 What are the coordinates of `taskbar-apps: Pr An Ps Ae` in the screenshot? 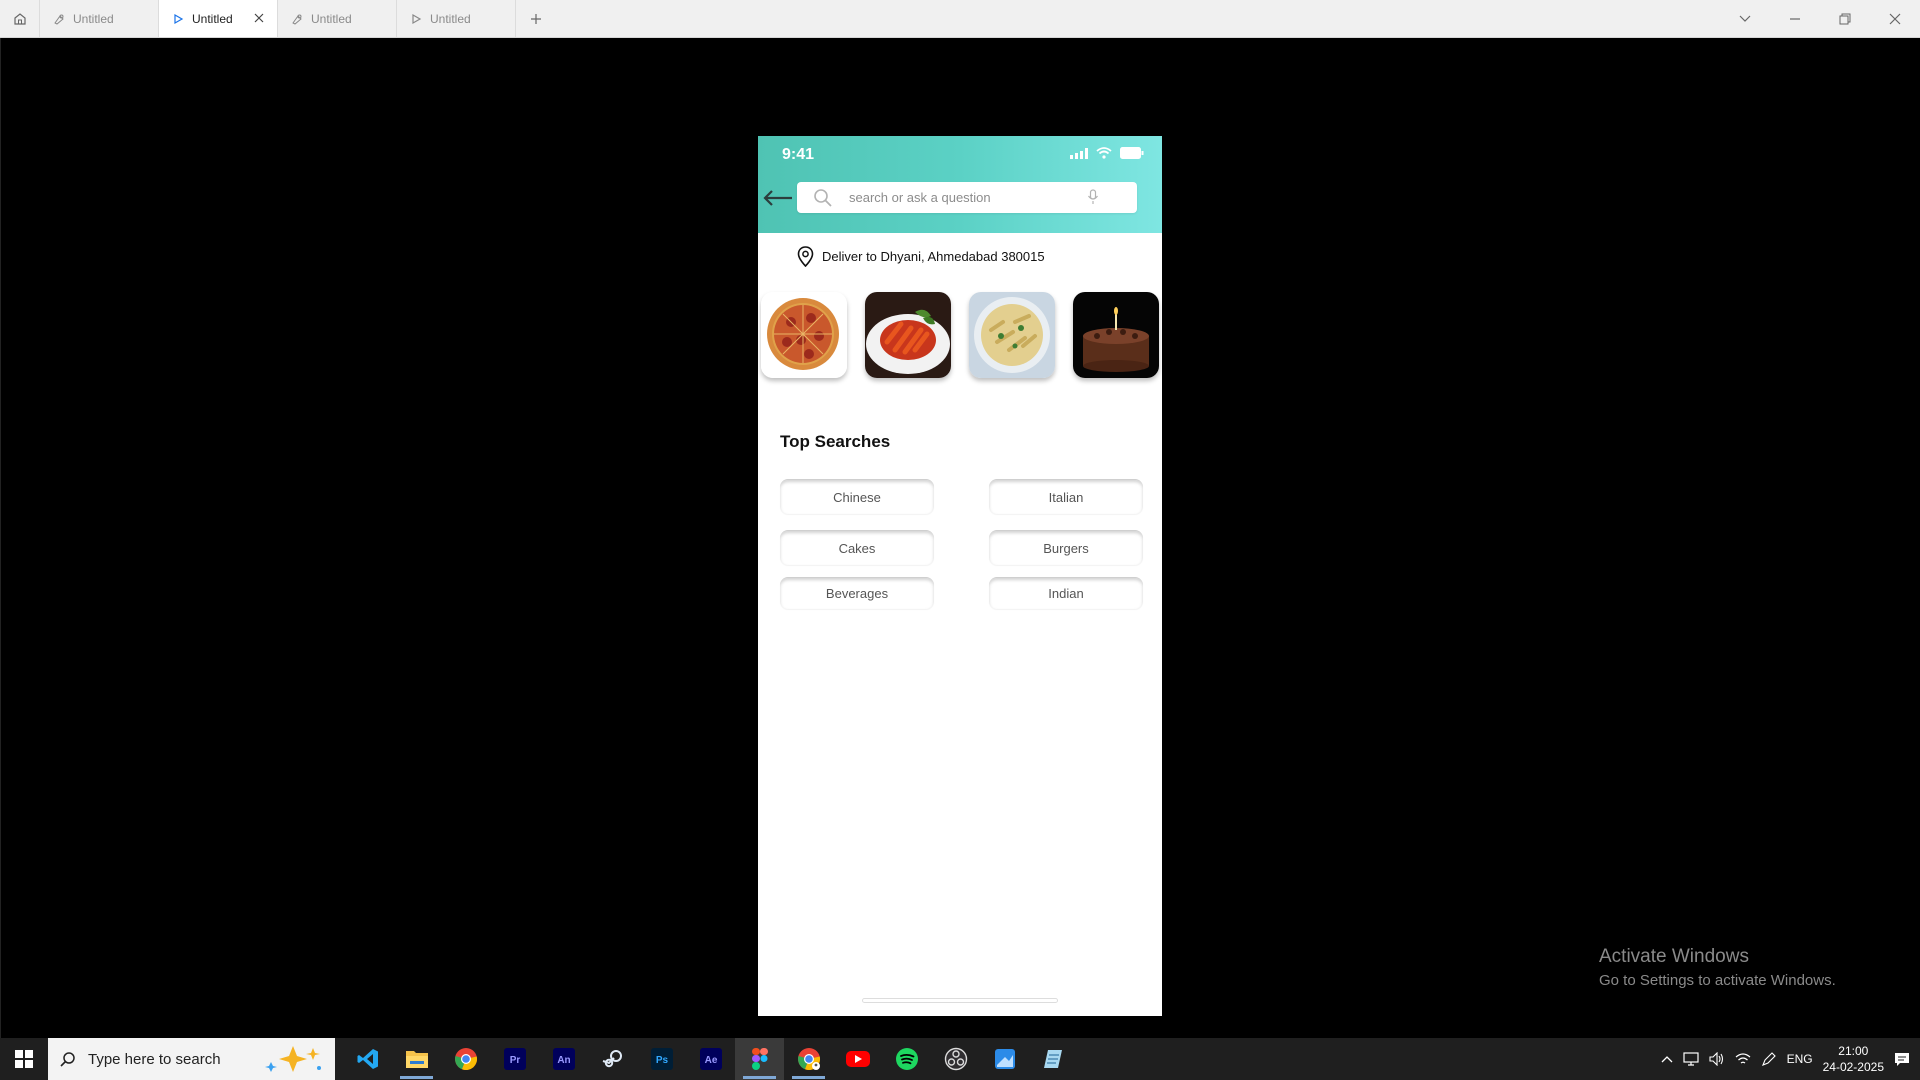 It's located at (710, 1059).